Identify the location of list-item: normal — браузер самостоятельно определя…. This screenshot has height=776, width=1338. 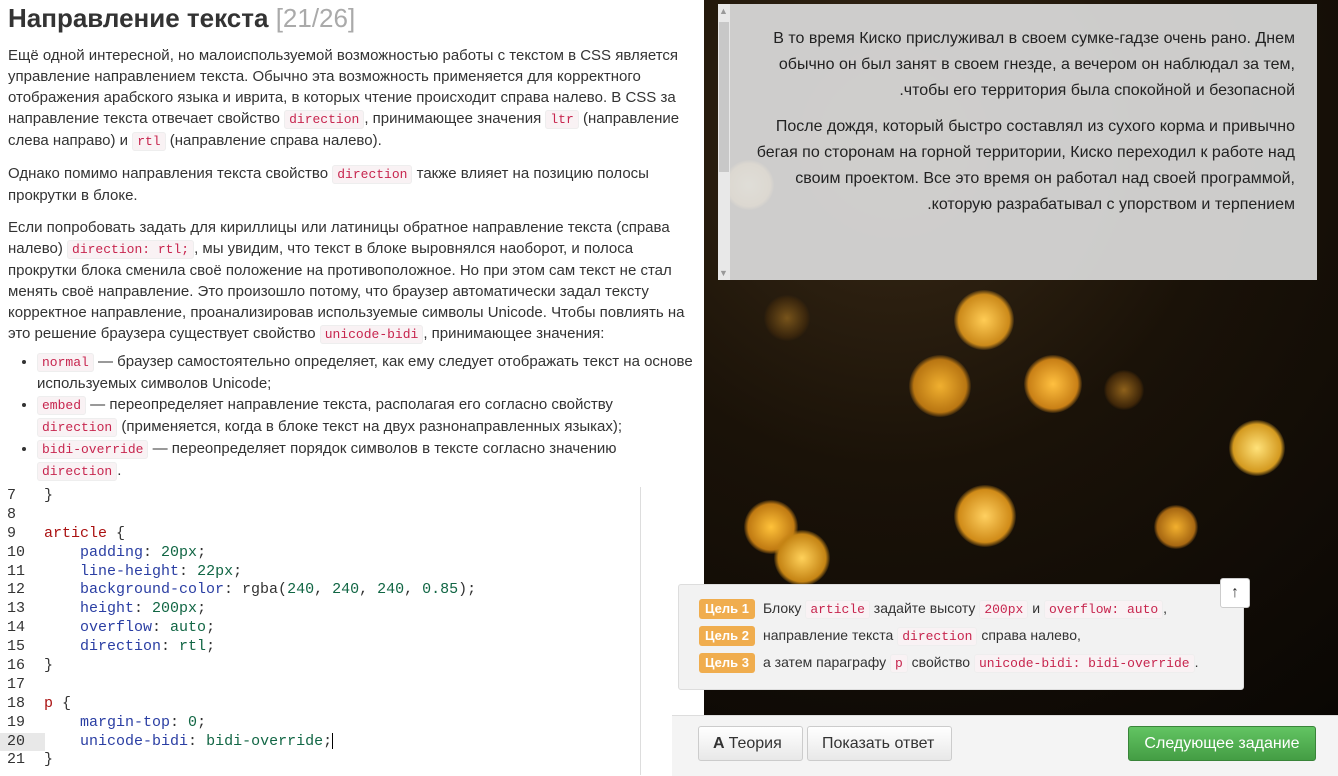
(366, 372).